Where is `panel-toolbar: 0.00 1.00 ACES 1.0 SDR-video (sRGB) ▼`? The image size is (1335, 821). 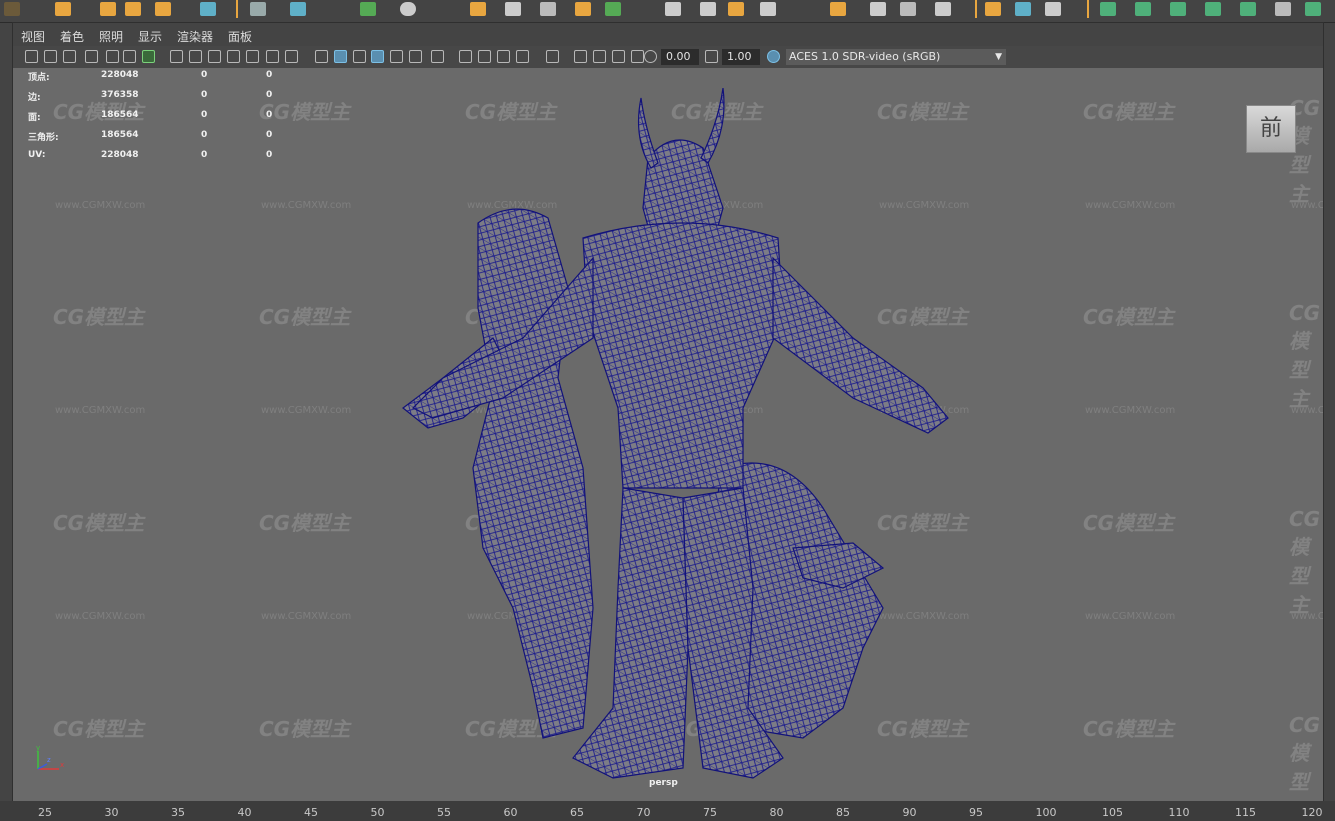
panel-toolbar: 0.00 1.00 ACES 1.0 SDR-video (sRGB) ▼ is located at coordinates (668, 57).